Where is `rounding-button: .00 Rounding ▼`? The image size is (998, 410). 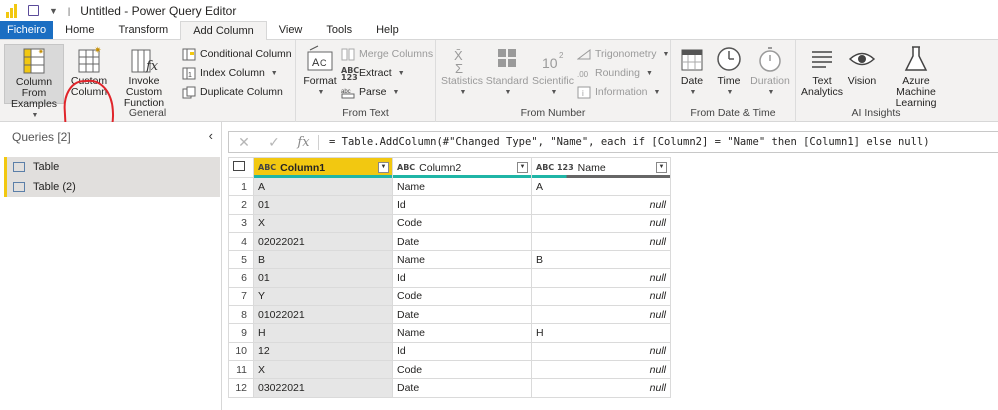
rounding-button: .00 Rounding ▼ is located at coordinates (615, 73).